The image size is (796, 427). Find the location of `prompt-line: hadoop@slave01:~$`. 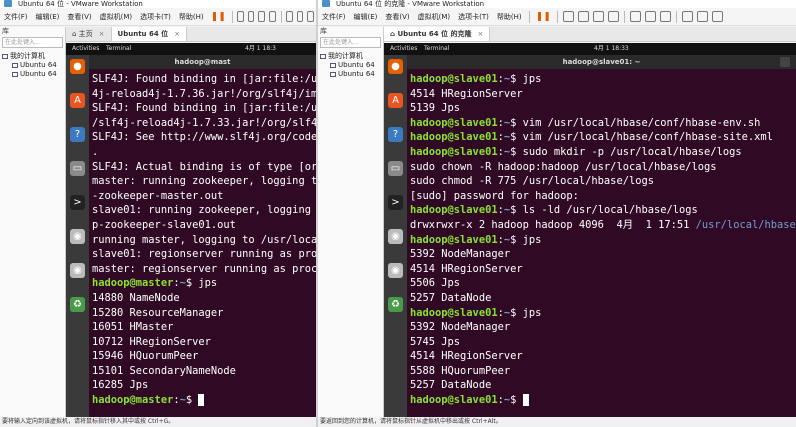

prompt-line: hadoop@slave01:~$ is located at coordinates (601, 400).